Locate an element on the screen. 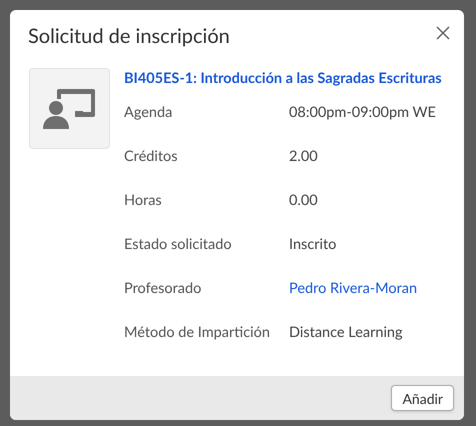 The height and width of the screenshot is (426, 476). close-button is located at coordinates (443, 33).